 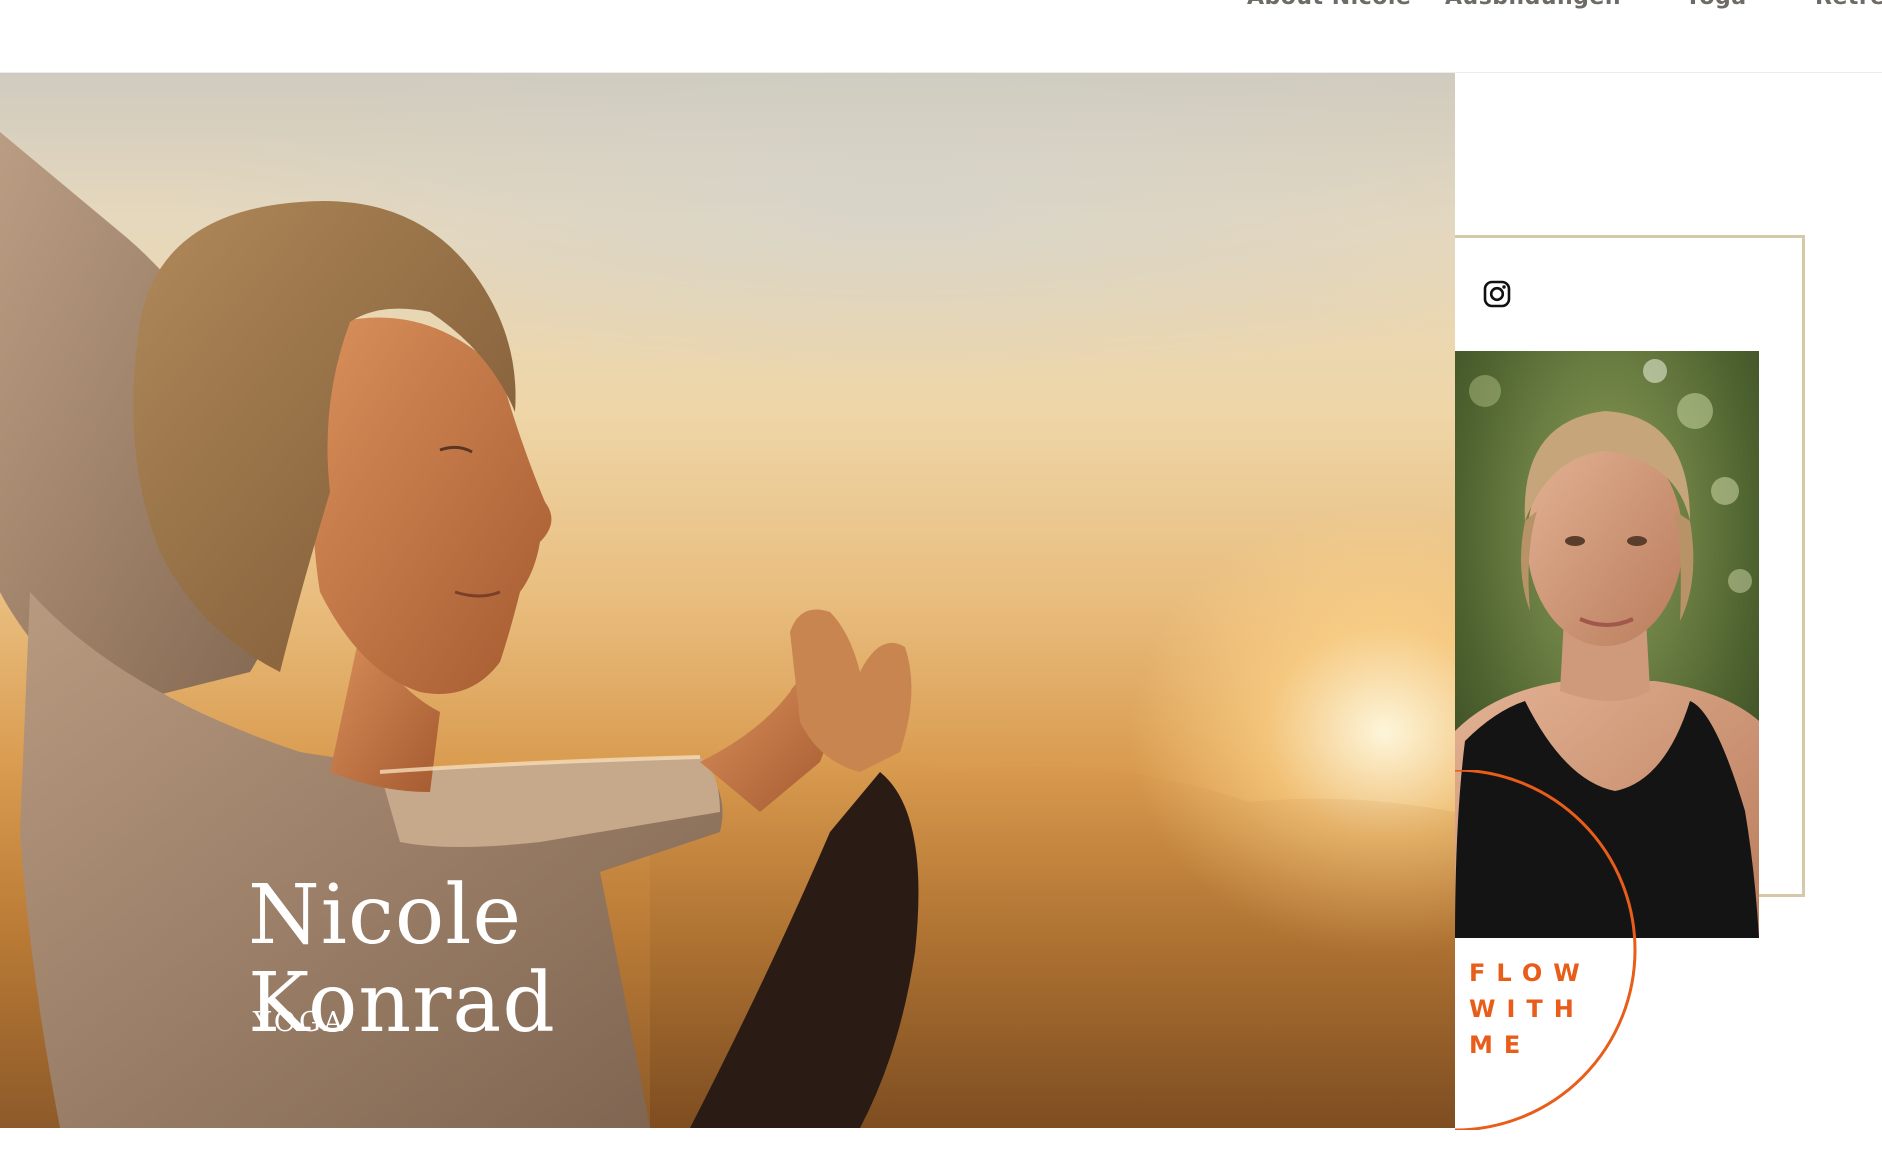 I want to click on top-navigation: About Nicole Ausbildungen Yoga Retre, so click(x=941, y=36).